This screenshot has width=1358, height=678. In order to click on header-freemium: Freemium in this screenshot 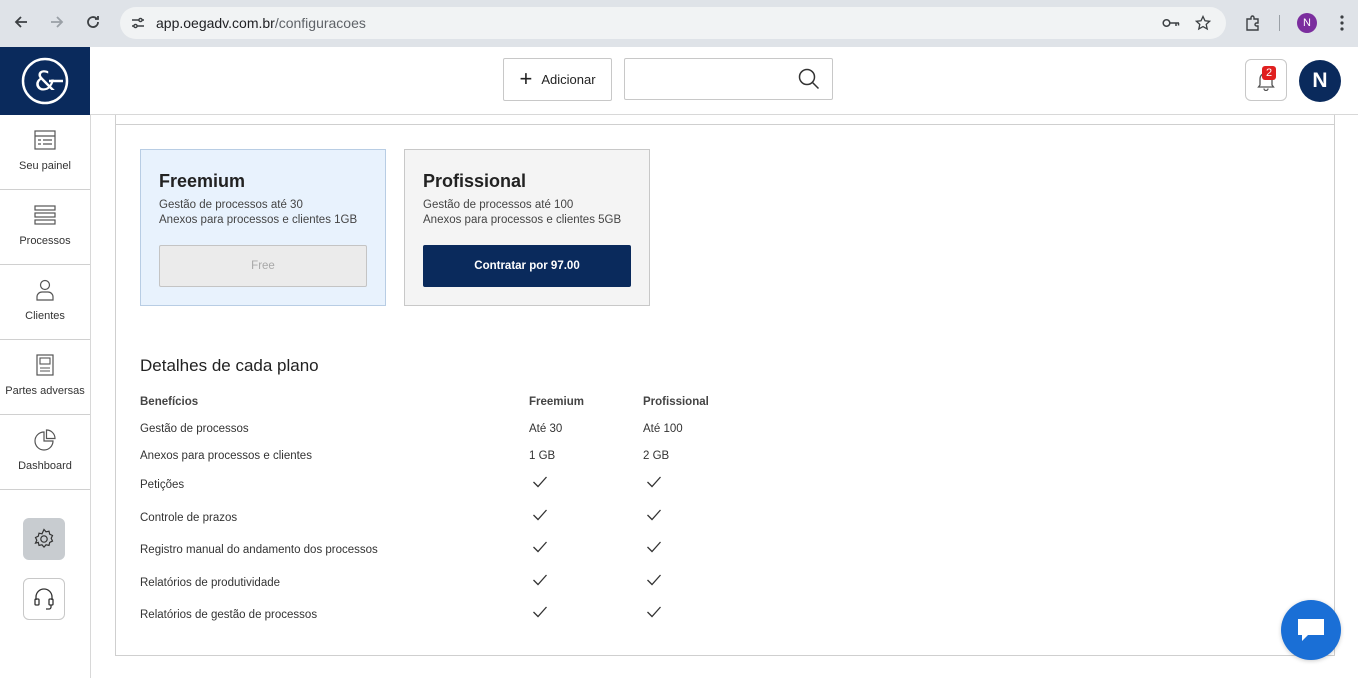, I will do `click(556, 402)`.